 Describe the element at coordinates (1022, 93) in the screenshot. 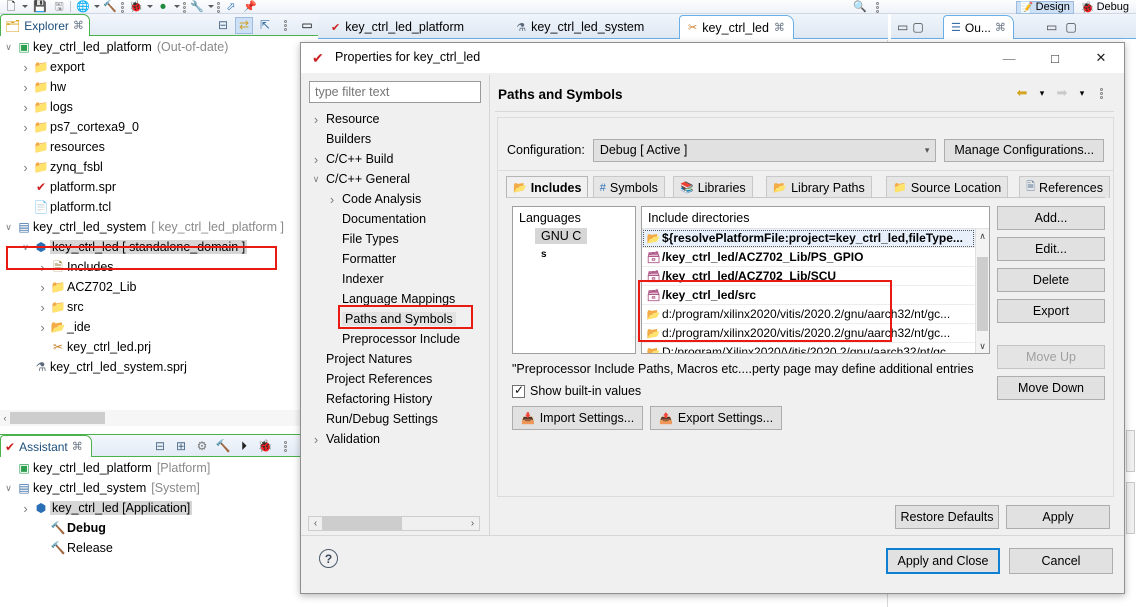

I see `back-arrow-icon: ⬅` at that location.